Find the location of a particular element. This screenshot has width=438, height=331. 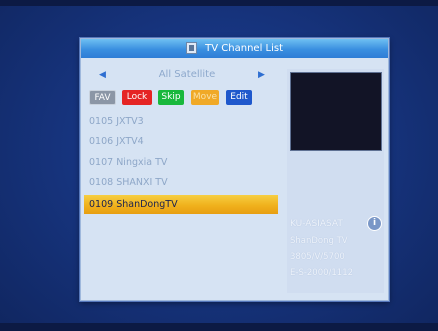

satellite-label: All Satellite is located at coordinates (187, 74).